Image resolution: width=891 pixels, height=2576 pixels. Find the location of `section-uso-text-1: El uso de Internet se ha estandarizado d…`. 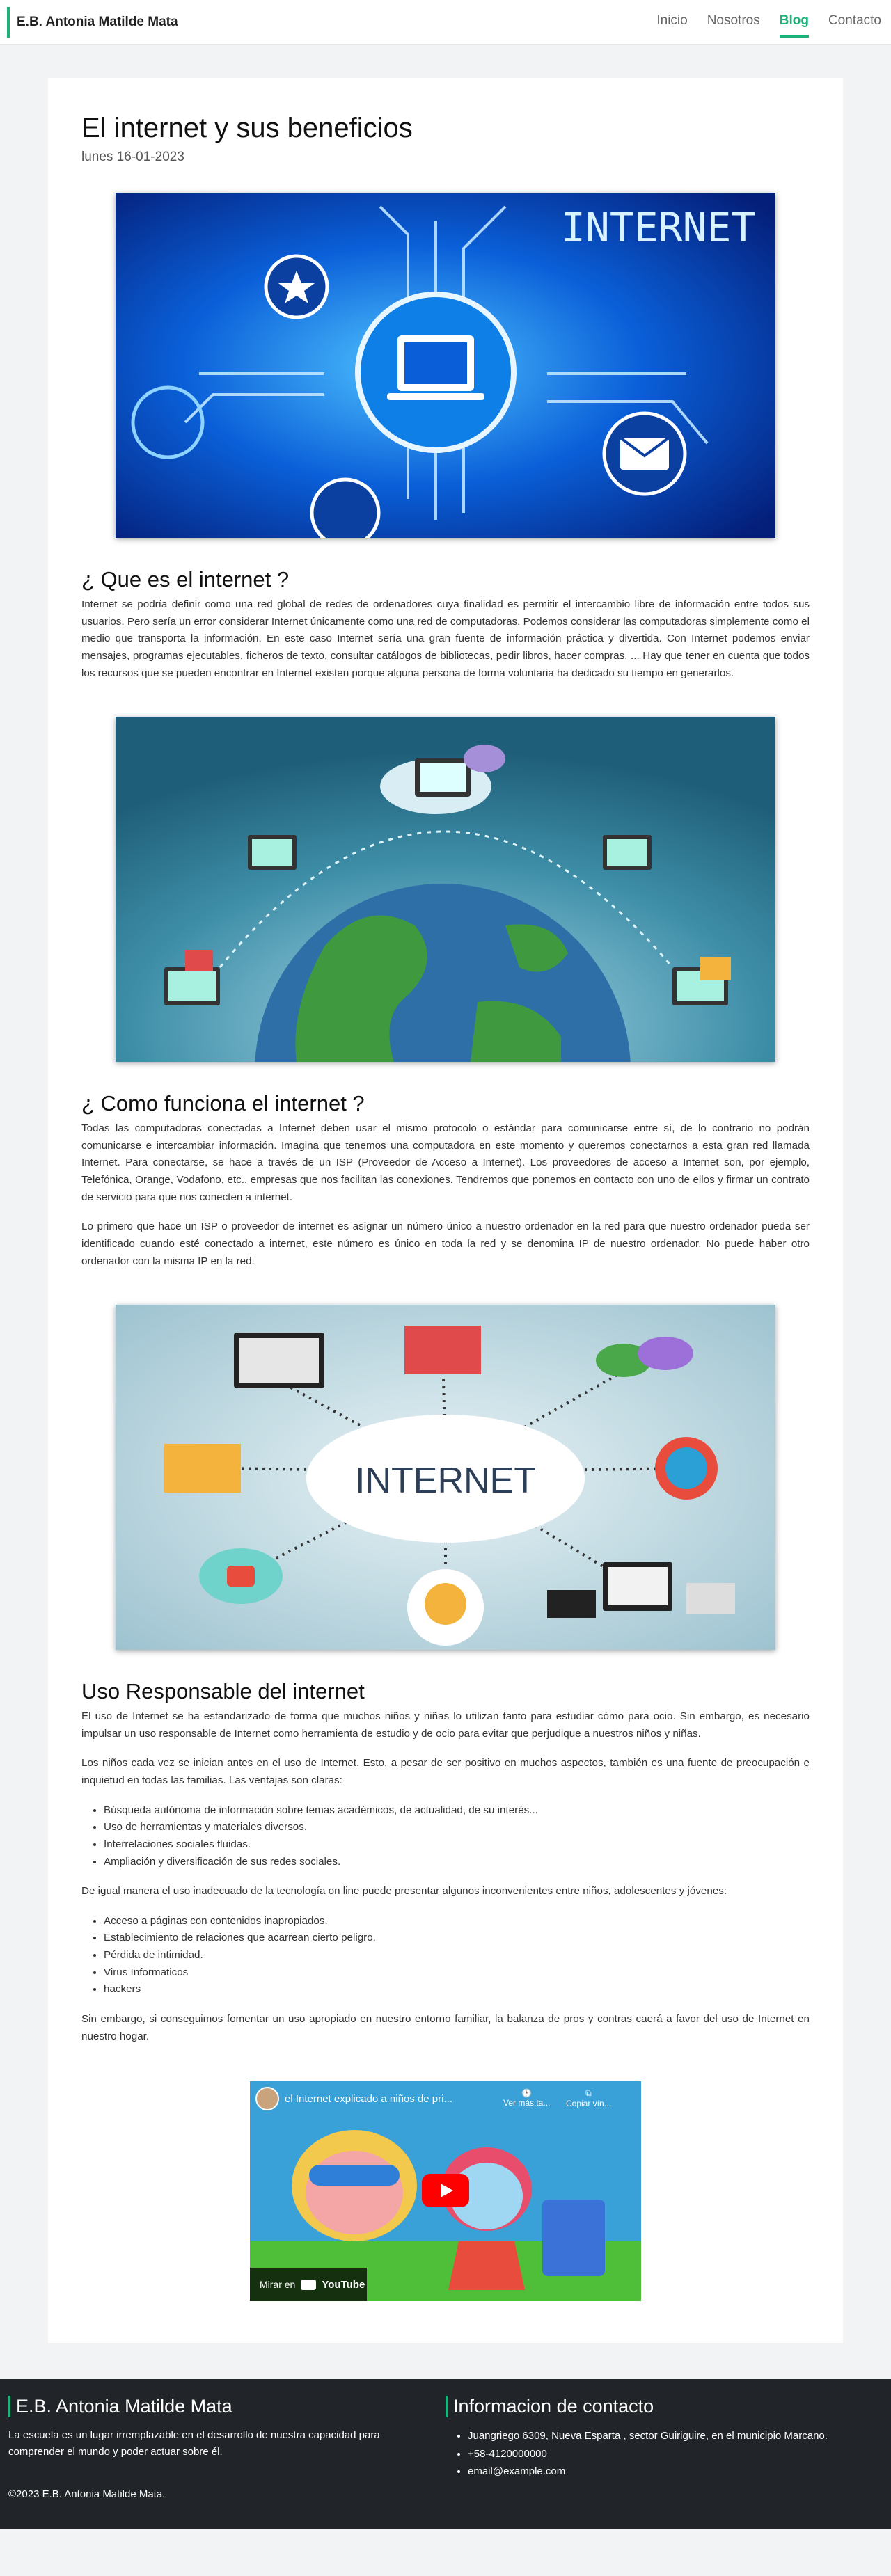

section-uso-text-1: El uso de Internet se ha estandarizado d… is located at coordinates (445, 1725).